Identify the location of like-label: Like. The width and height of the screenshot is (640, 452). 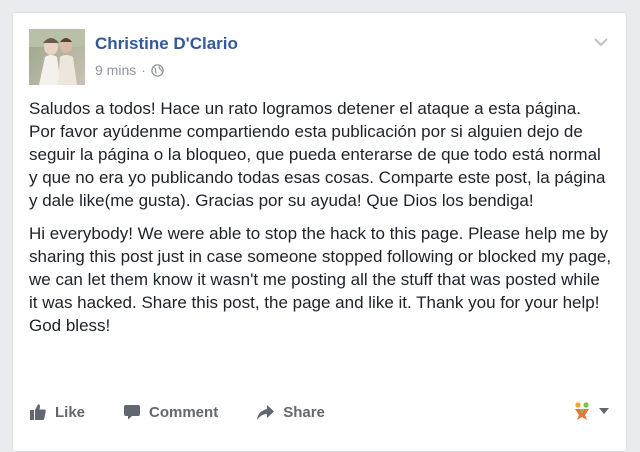
(70, 412).